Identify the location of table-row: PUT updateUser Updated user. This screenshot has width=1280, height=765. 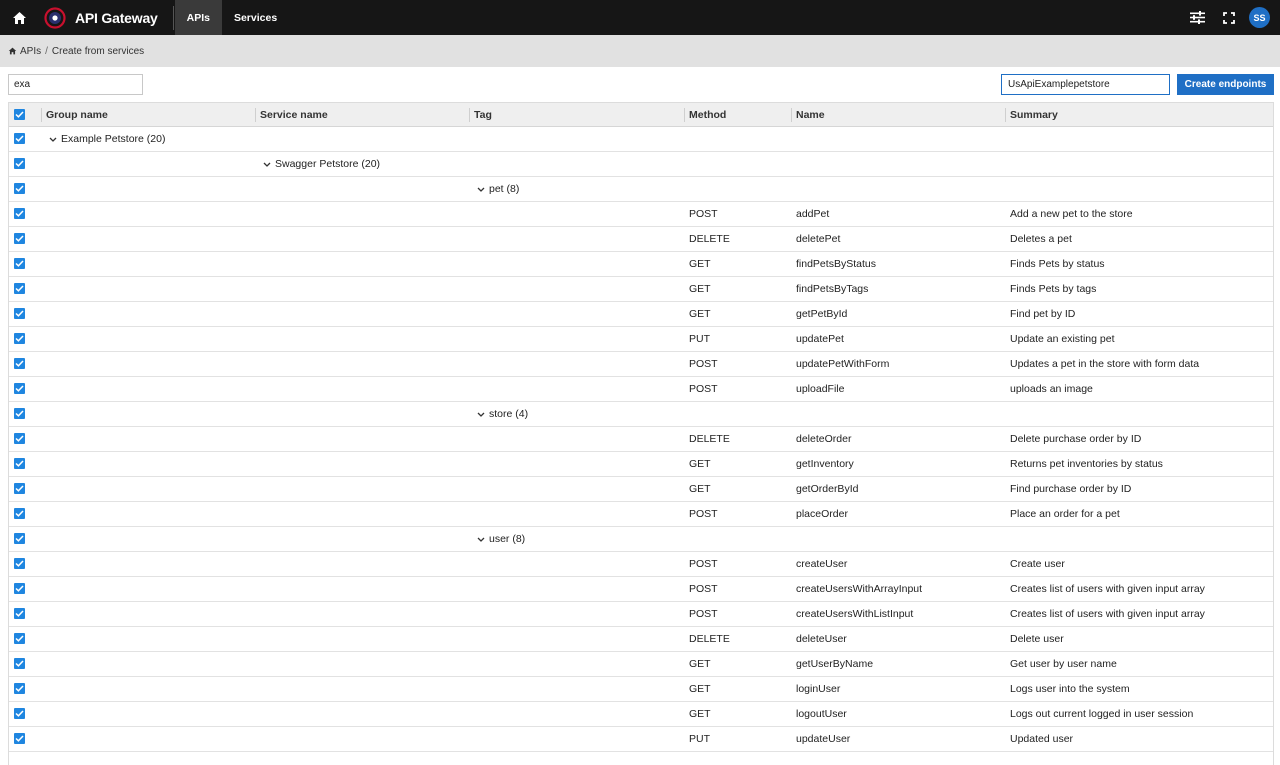
(641, 739).